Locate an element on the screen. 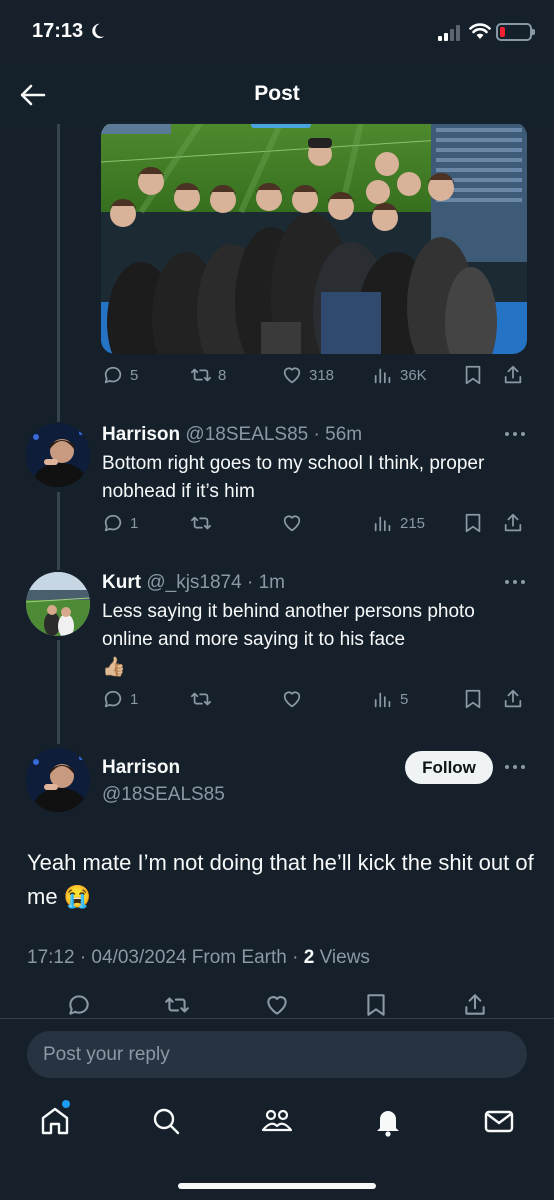 This screenshot has height=1200, width=554. messages-icon is located at coordinates (499, 1121).